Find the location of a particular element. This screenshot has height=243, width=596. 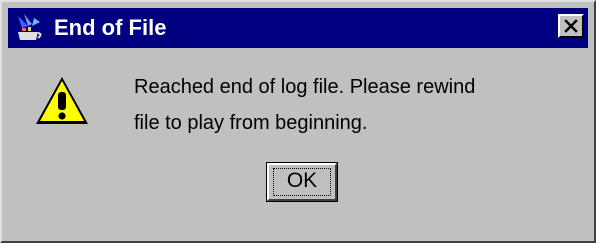

ok-button: OK is located at coordinates (302, 182).